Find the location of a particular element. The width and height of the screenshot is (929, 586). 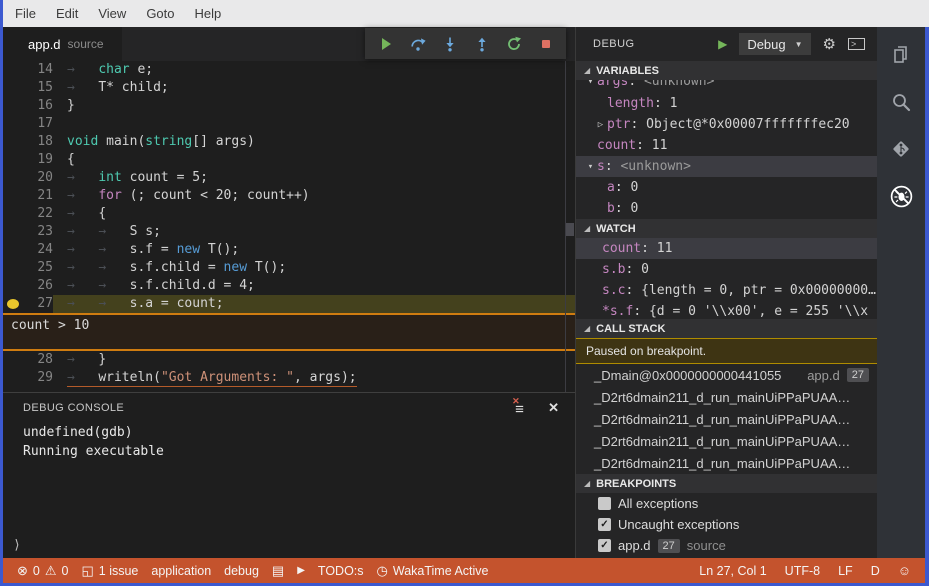

variable-row: ▷ ptr: Object@*0x00007fffffffec20 is located at coordinates (726, 124).